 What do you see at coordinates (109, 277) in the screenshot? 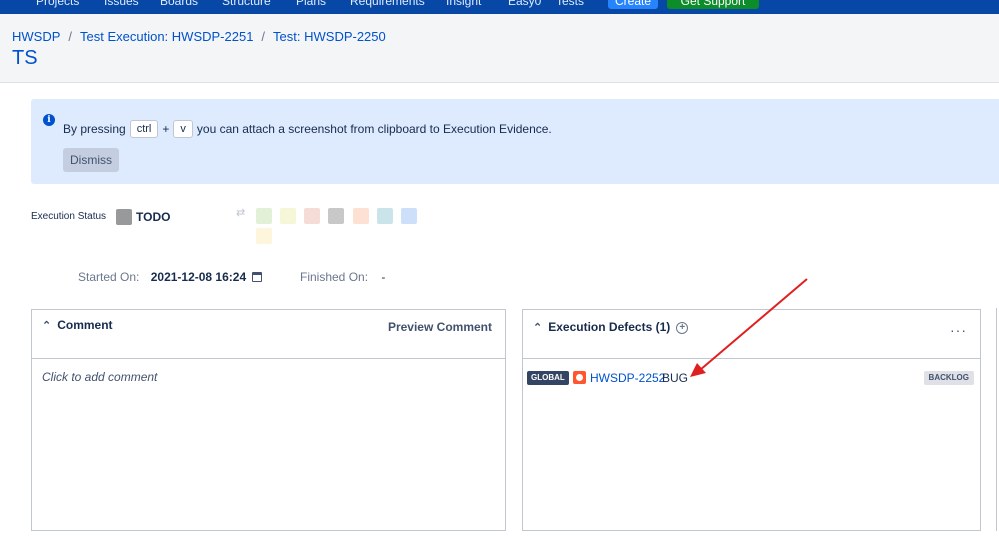
I see `started-on-label: Started On:` at bounding box center [109, 277].